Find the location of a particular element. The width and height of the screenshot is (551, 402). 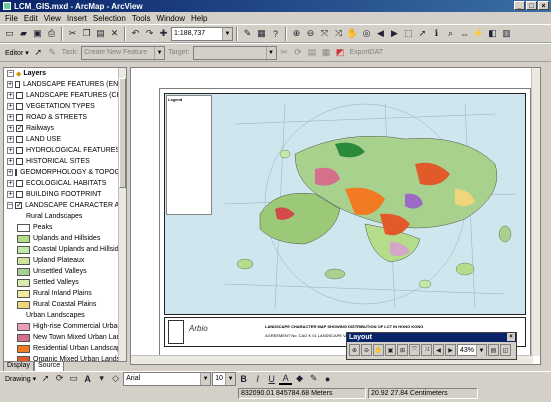

line-color-icon: ✎ is located at coordinates (313, 378).